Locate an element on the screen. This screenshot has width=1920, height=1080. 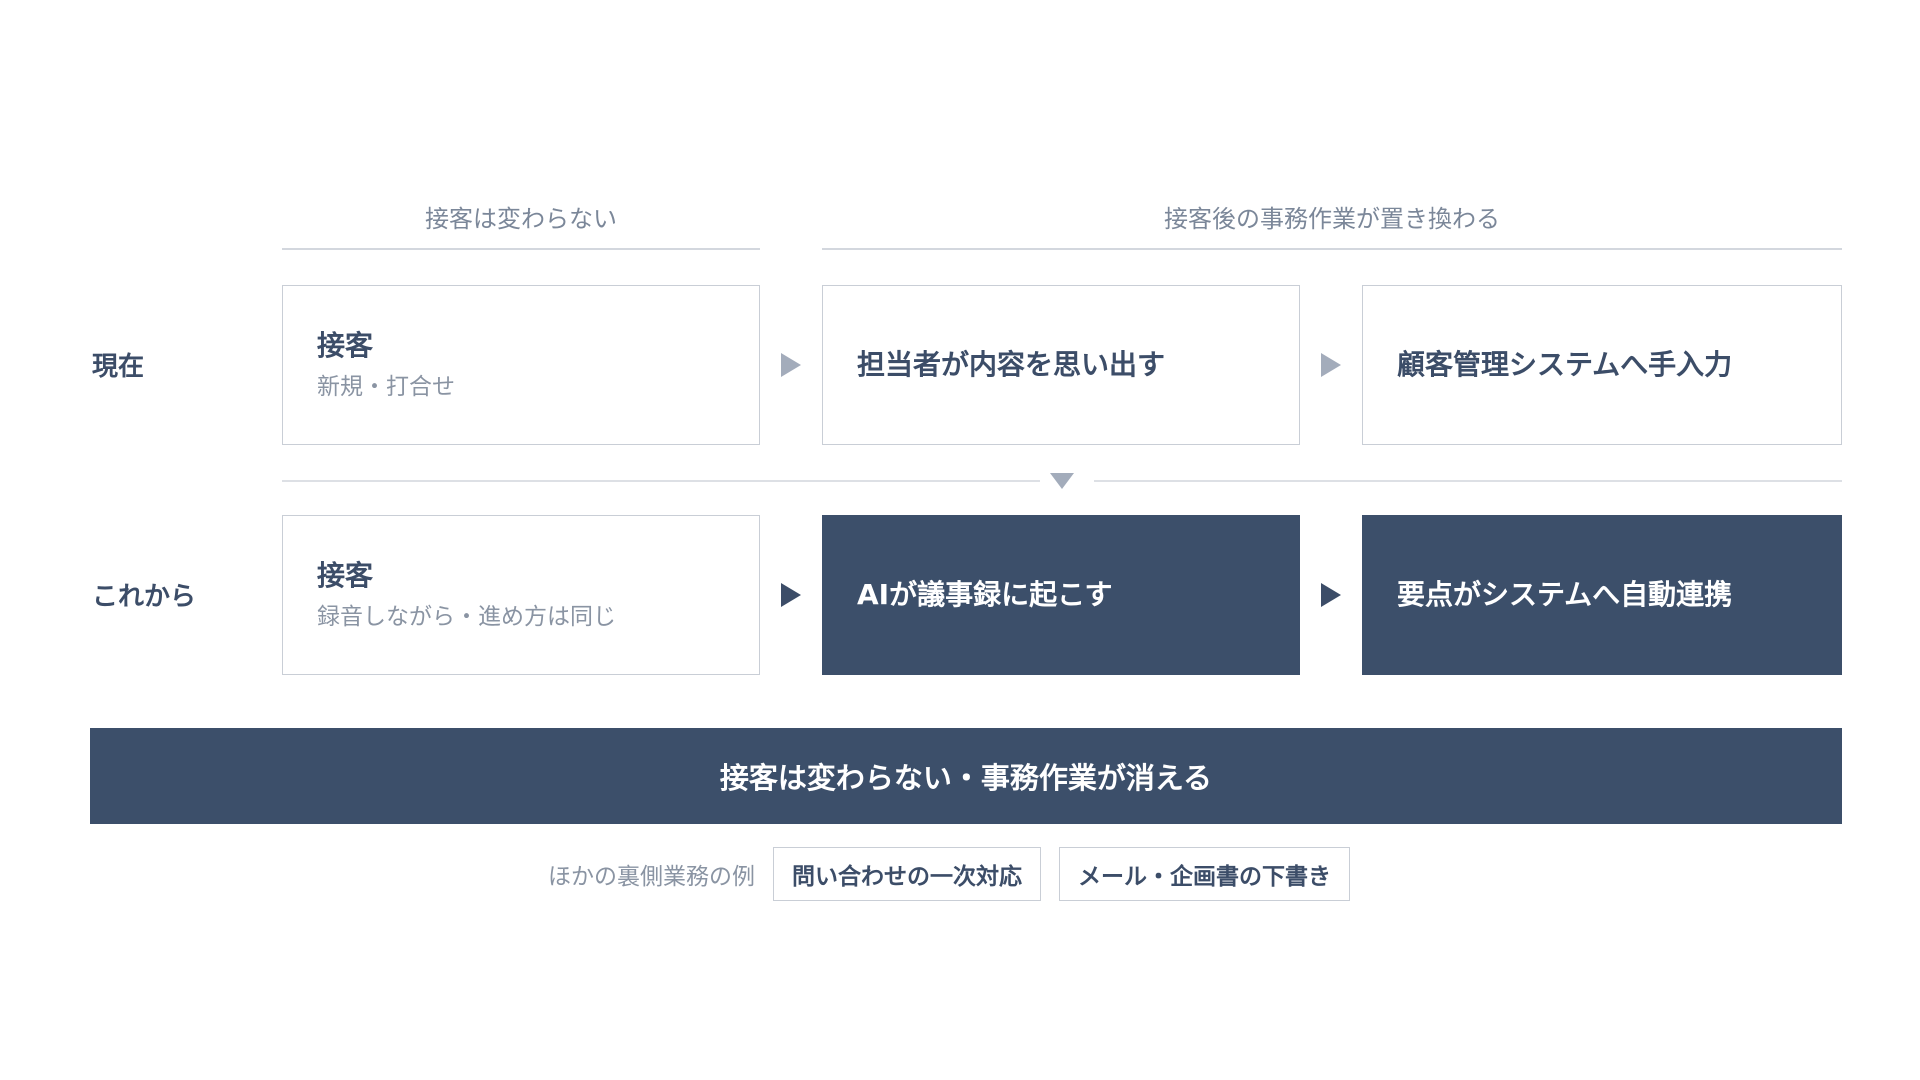
current-step3-title: 顧客管理システムへ手入力 is located at coordinates (1565, 364).